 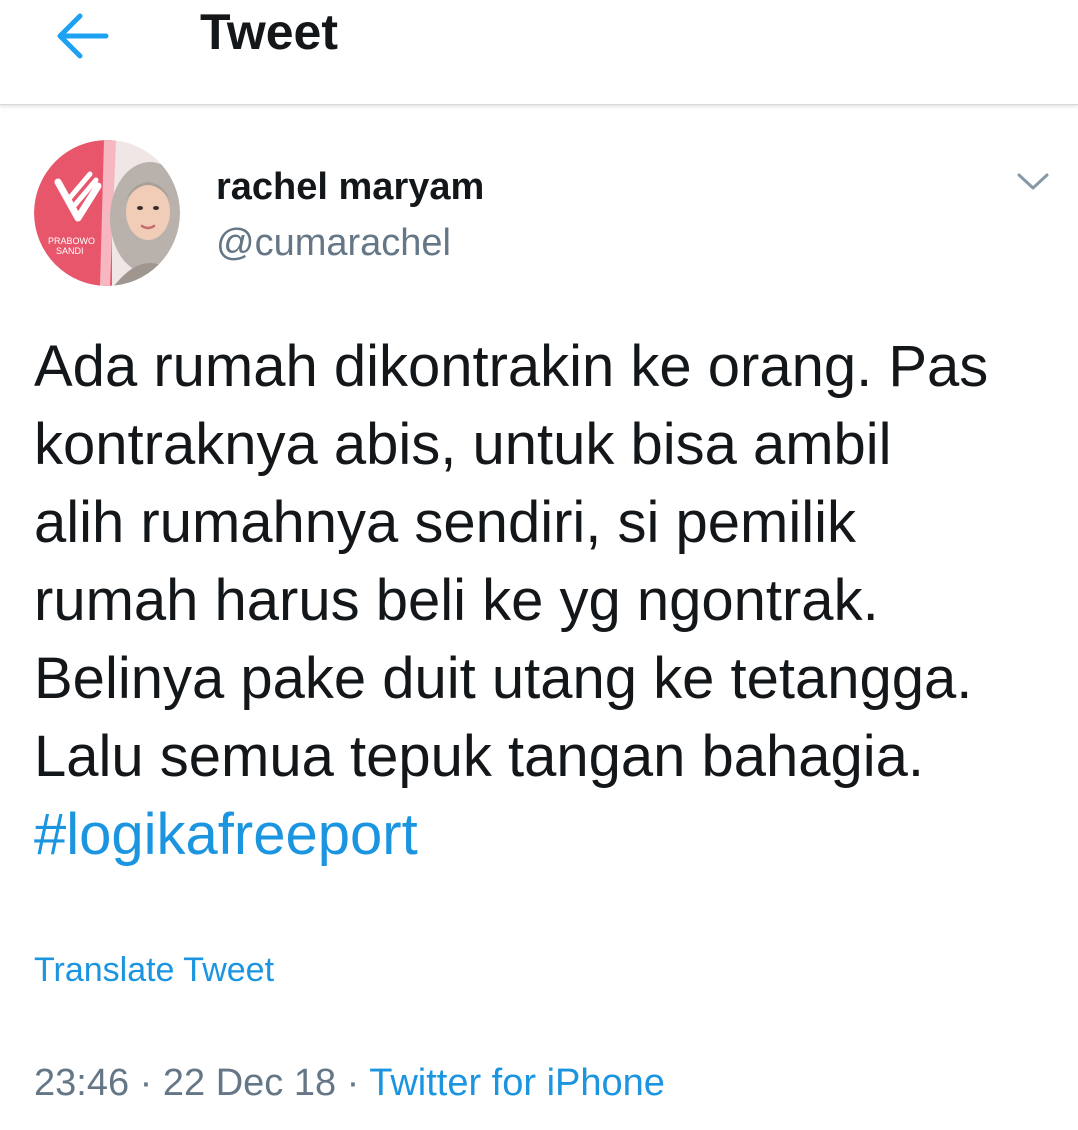 I want to click on back-button, so click(x=82, y=36).